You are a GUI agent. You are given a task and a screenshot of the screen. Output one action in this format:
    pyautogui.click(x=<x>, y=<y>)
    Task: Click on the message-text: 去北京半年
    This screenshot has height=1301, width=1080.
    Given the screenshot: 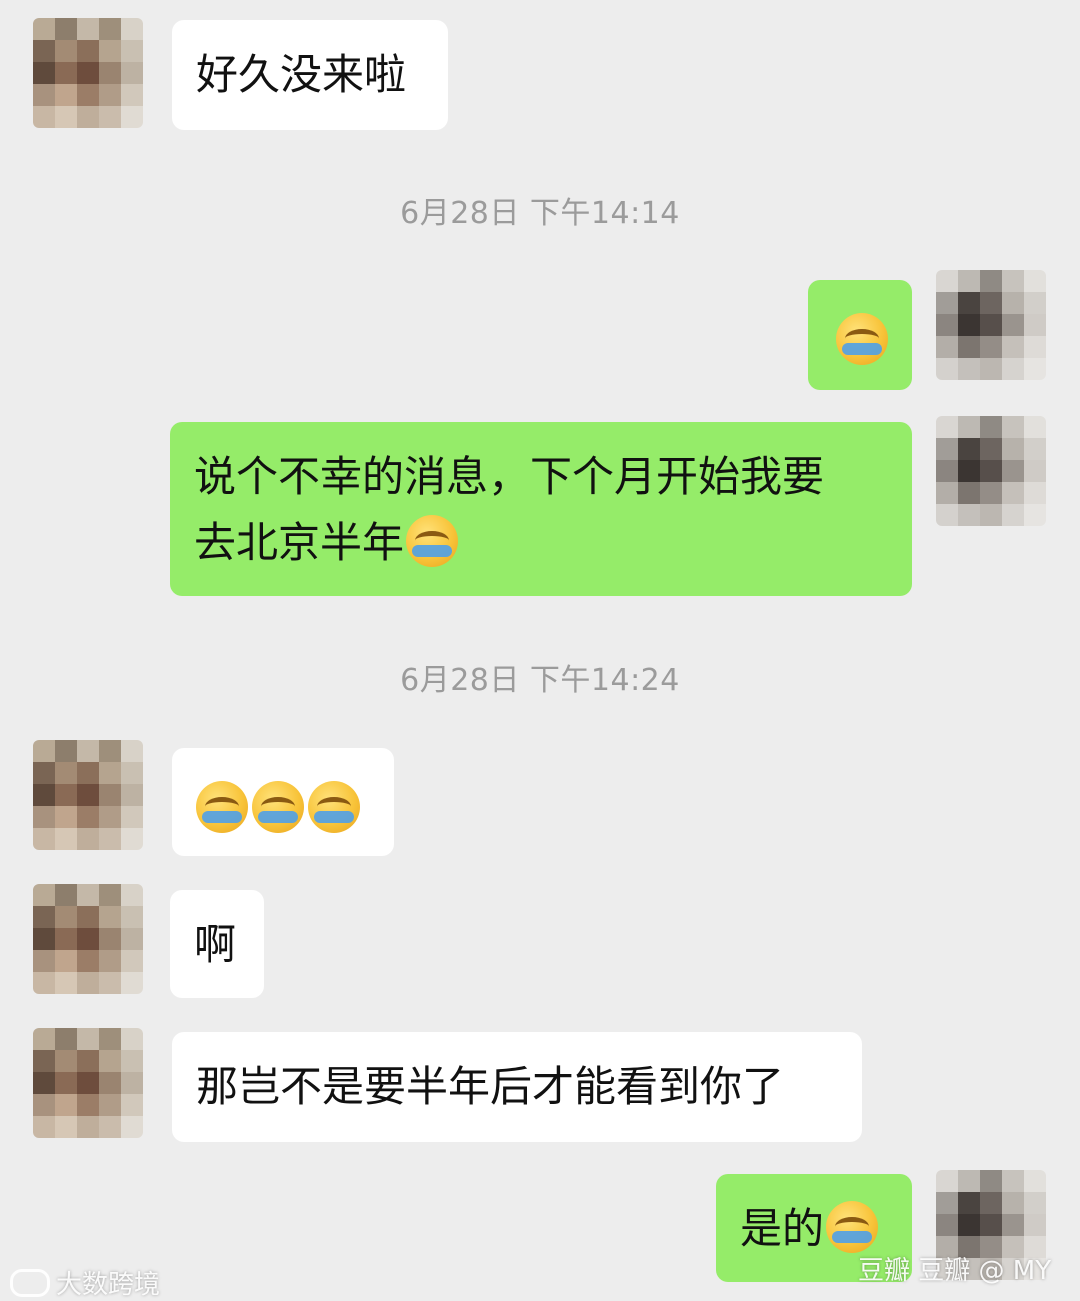 What is the action you would take?
    pyautogui.click(x=299, y=542)
    